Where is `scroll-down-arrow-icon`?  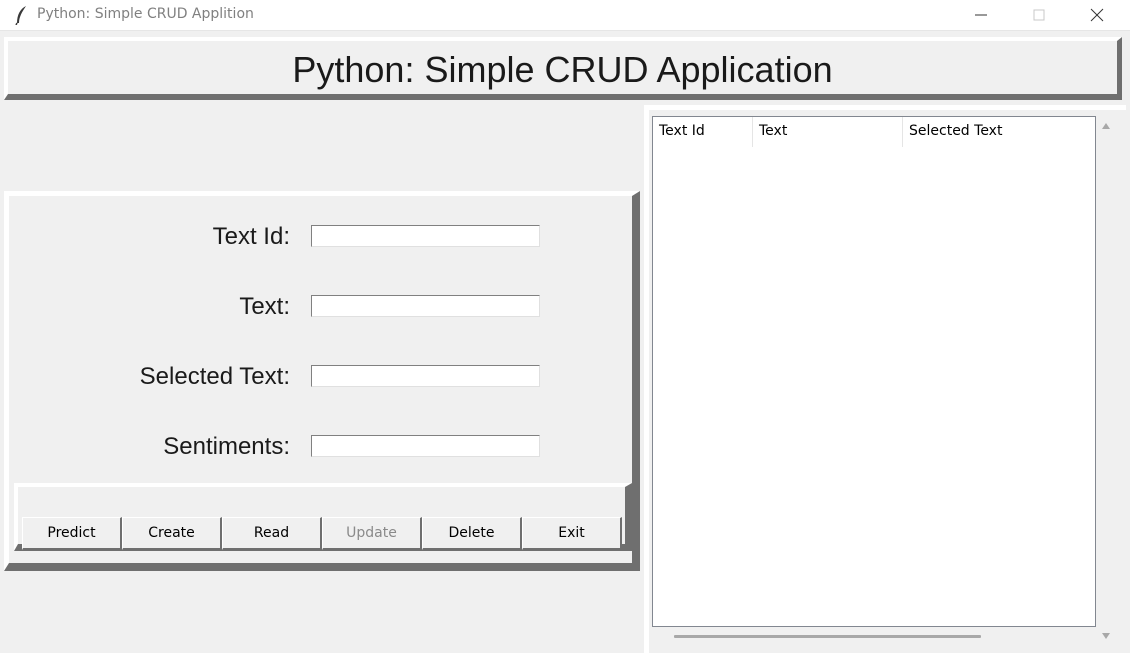 scroll-down-arrow-icon is located at coordinates (1106, 636).